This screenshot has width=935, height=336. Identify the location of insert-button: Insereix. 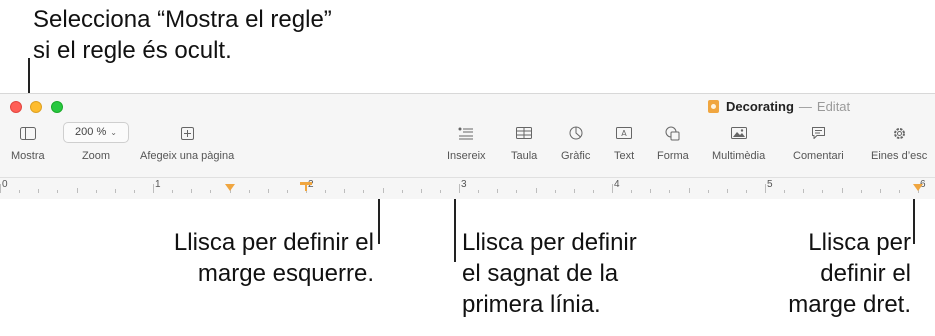
(466, 143).